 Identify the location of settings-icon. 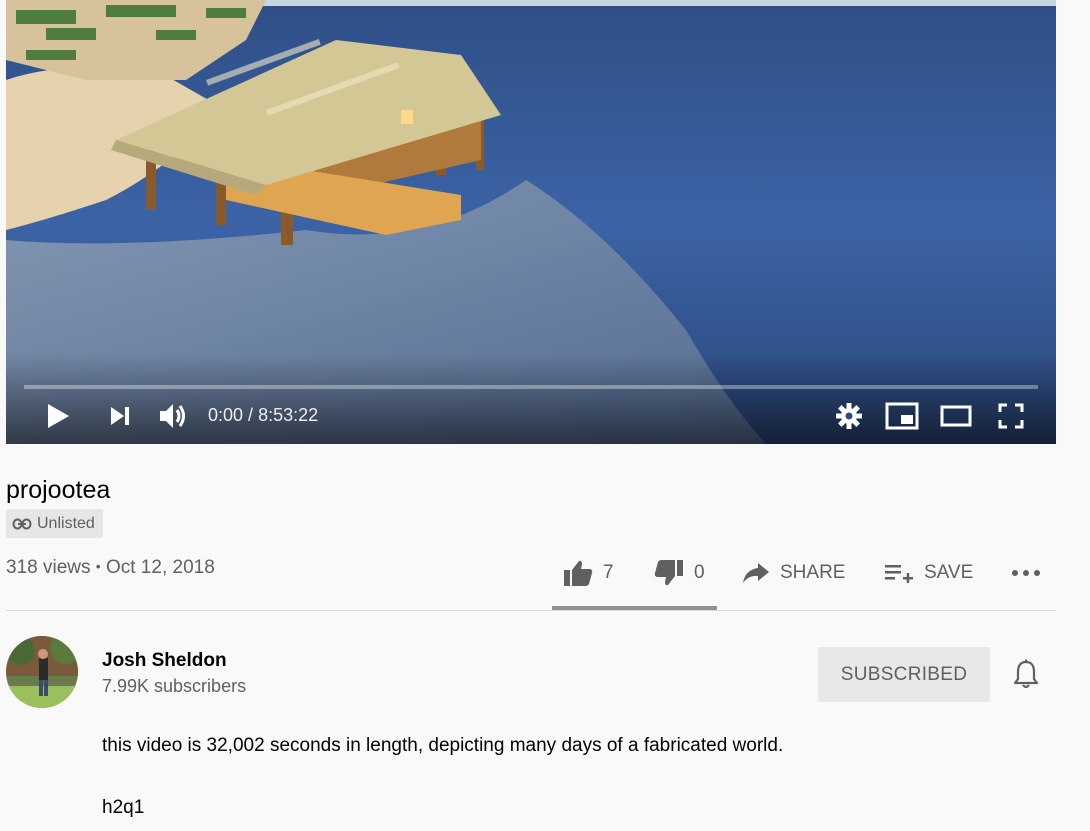
(849, 416).